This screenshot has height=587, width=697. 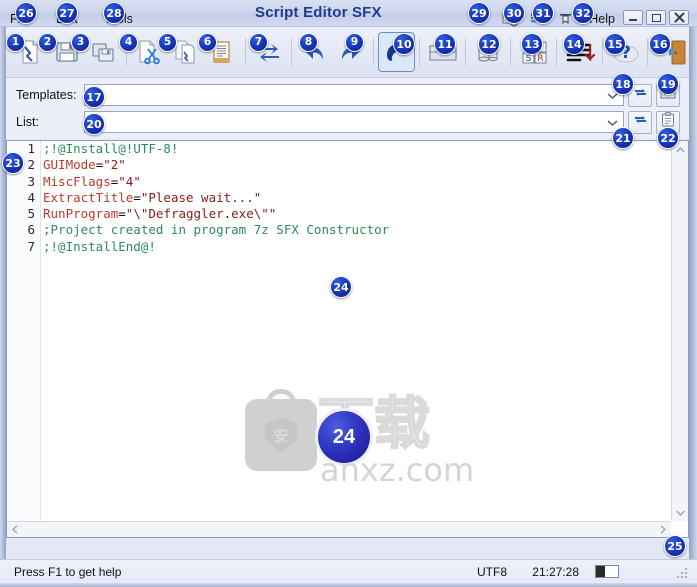 I want to click on code-token: RunProgram, so click(x=81, y=214).